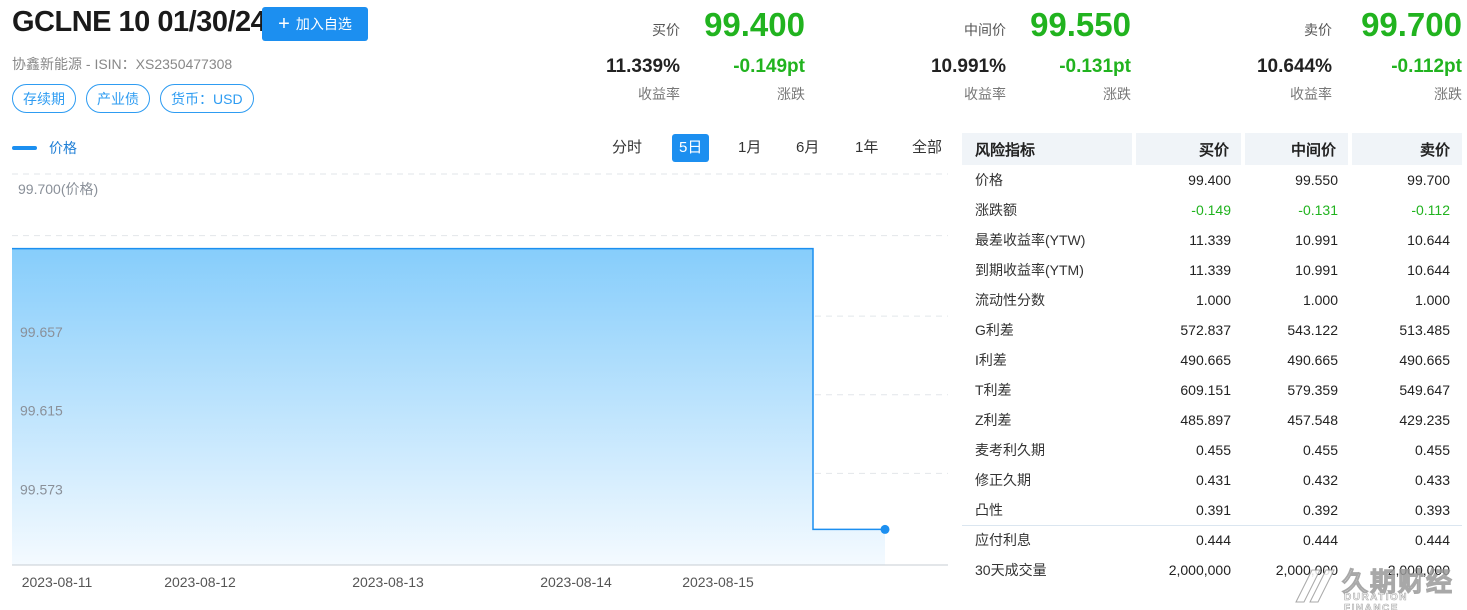  Describe the element at coordinates (1312, 390) in the screenshot. I see `mid-value: 579.359` at that location.